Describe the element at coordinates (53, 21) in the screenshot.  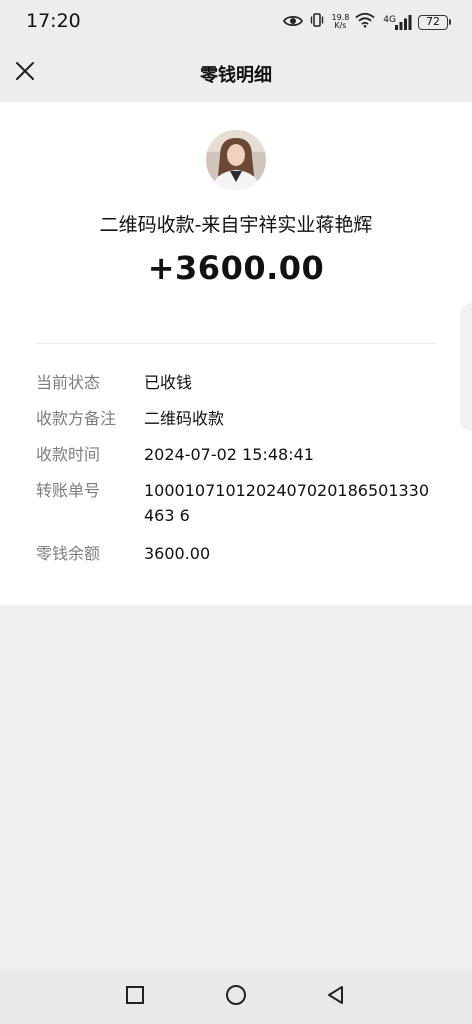
I see `status-time: 17:20` at that location.